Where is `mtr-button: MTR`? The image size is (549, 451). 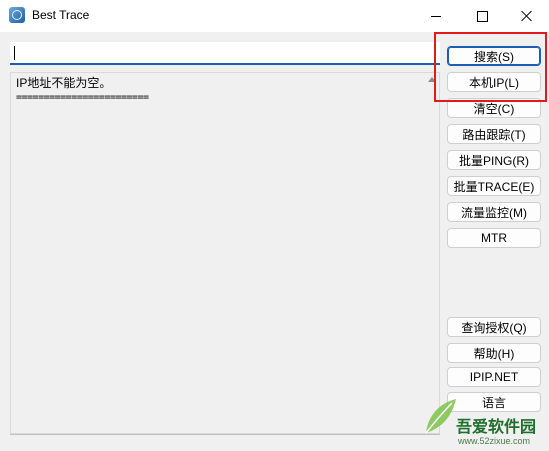
mtr-button: MTR is located at coordinates (494, 238).